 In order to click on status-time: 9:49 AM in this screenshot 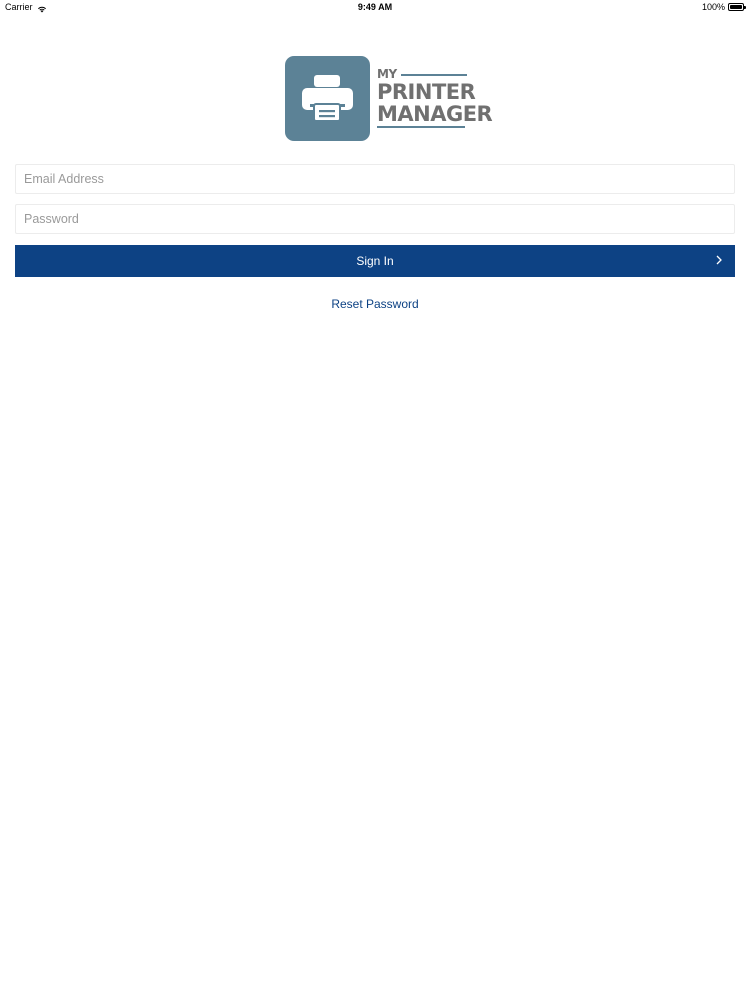, I will do `click(375, 7)`.